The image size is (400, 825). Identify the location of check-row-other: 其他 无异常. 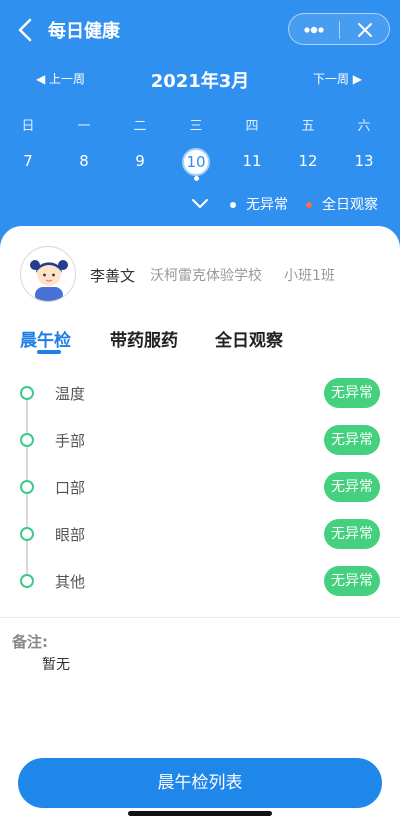
(200, 581).